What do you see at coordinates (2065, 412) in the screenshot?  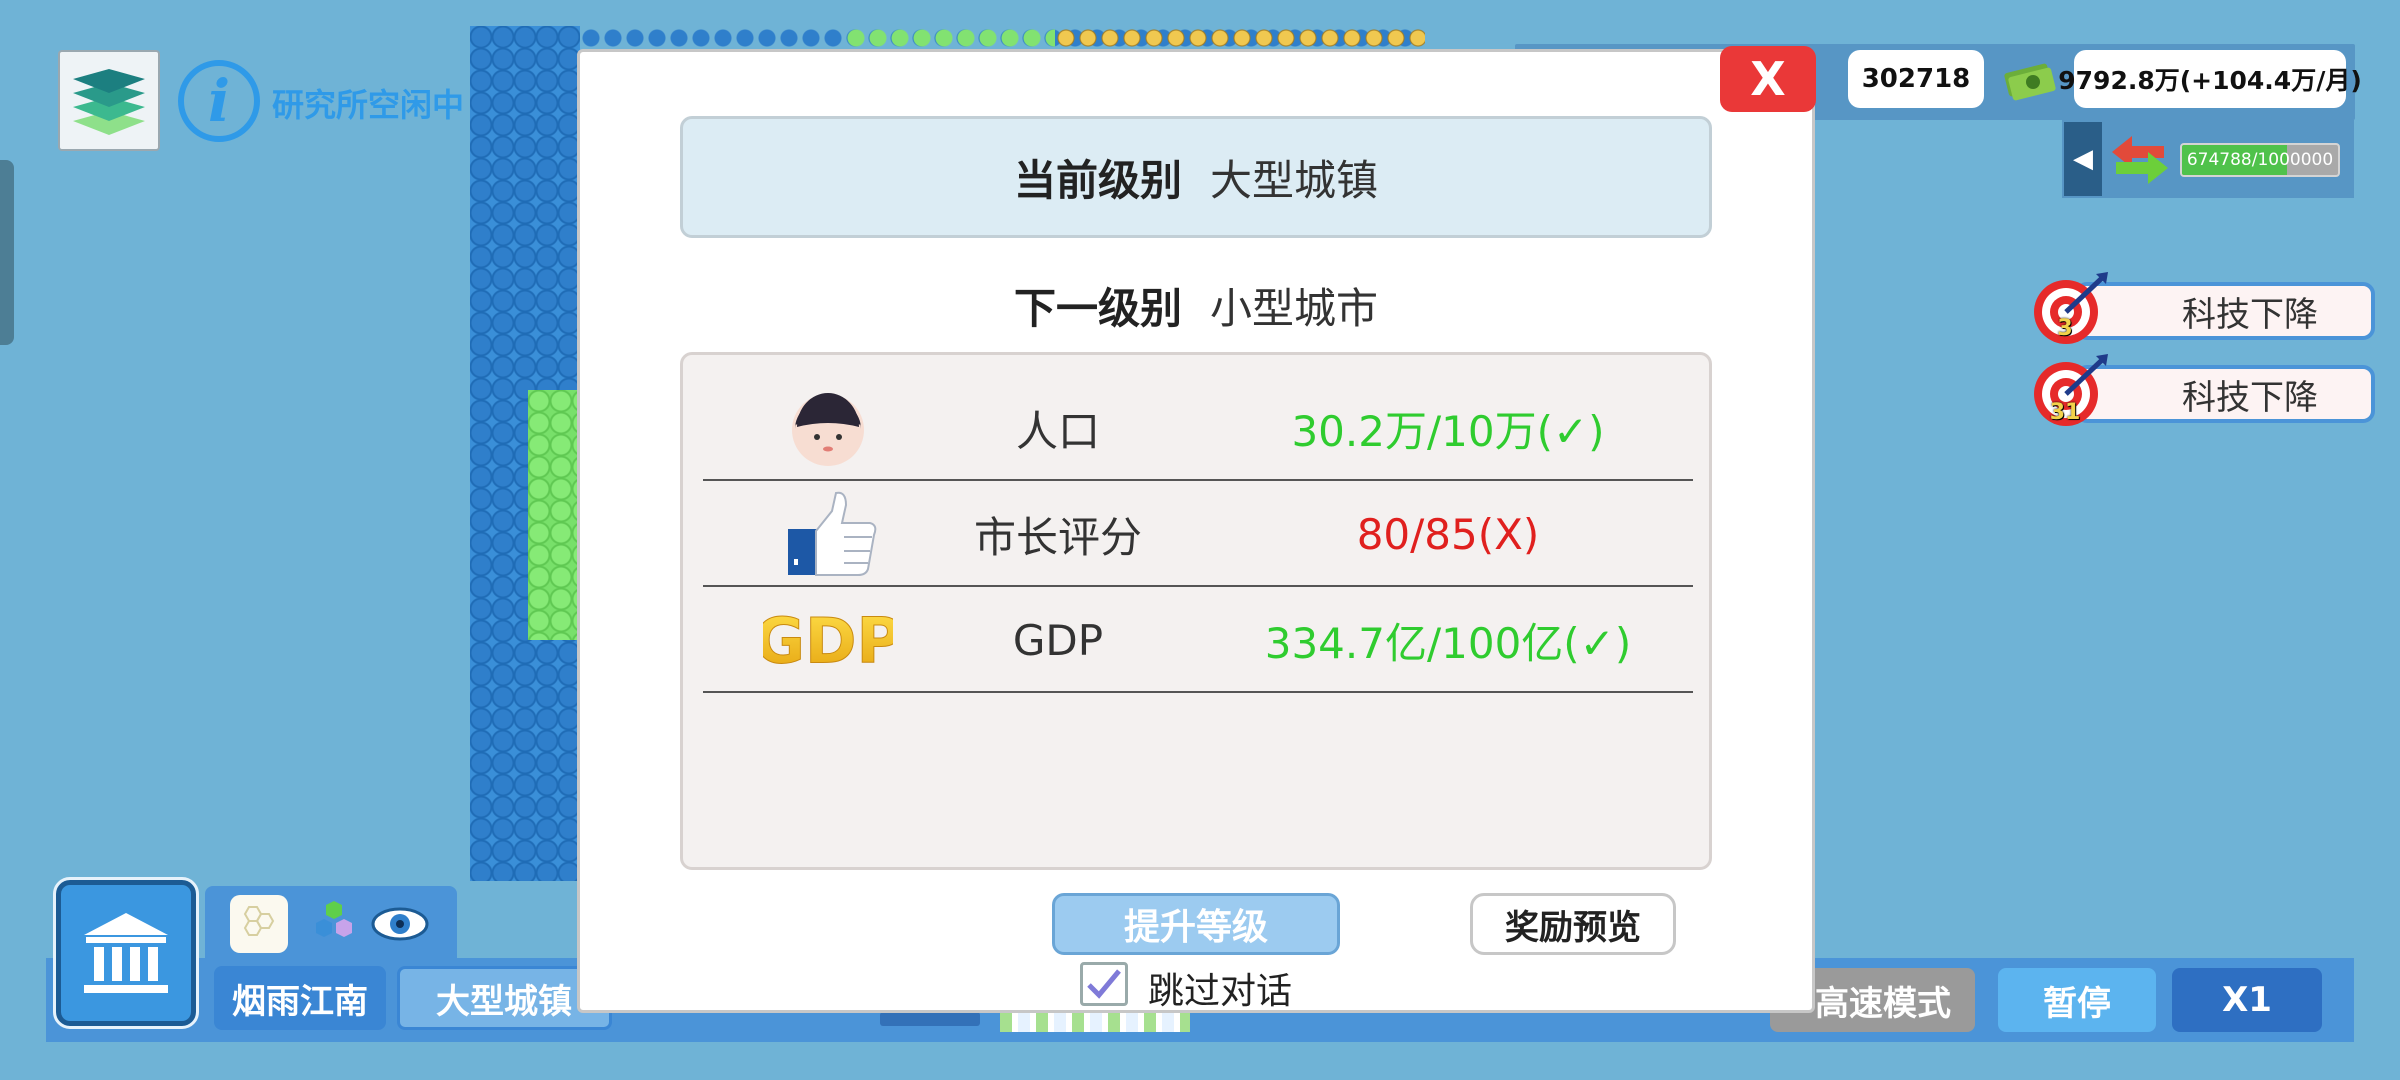 I see `quest-count-2: 31` at bounding box center [2065, 412].